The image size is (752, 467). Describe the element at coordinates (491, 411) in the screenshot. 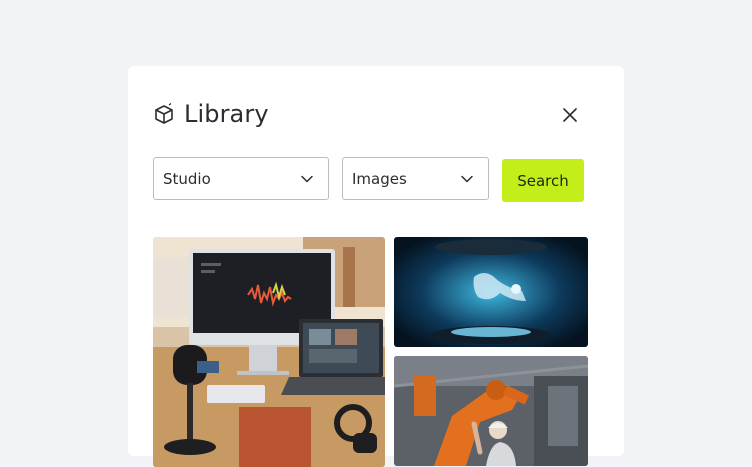

I see `industrial-robot-arm-image` at that location.